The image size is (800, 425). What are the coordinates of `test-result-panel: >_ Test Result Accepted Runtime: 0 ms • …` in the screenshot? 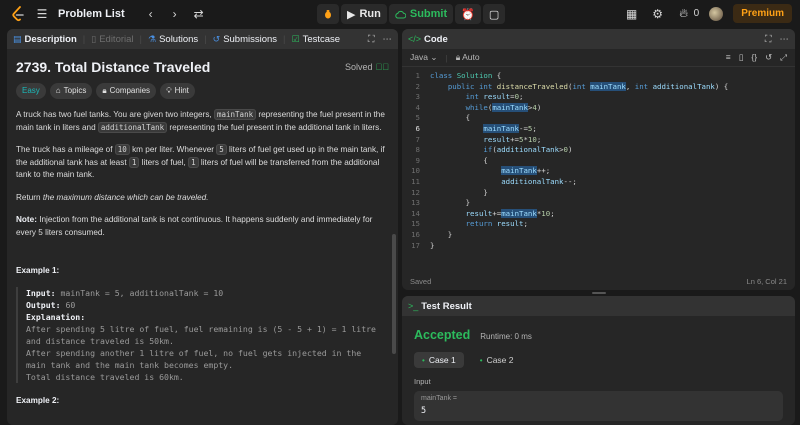 It's located at (598, 360).